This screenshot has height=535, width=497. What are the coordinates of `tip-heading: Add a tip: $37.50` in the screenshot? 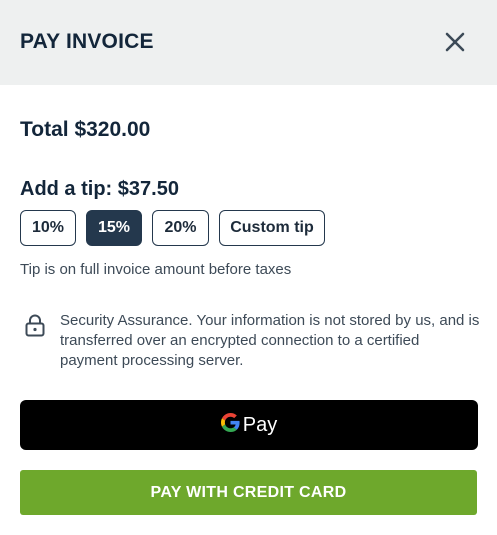 It's located at (99, 189).